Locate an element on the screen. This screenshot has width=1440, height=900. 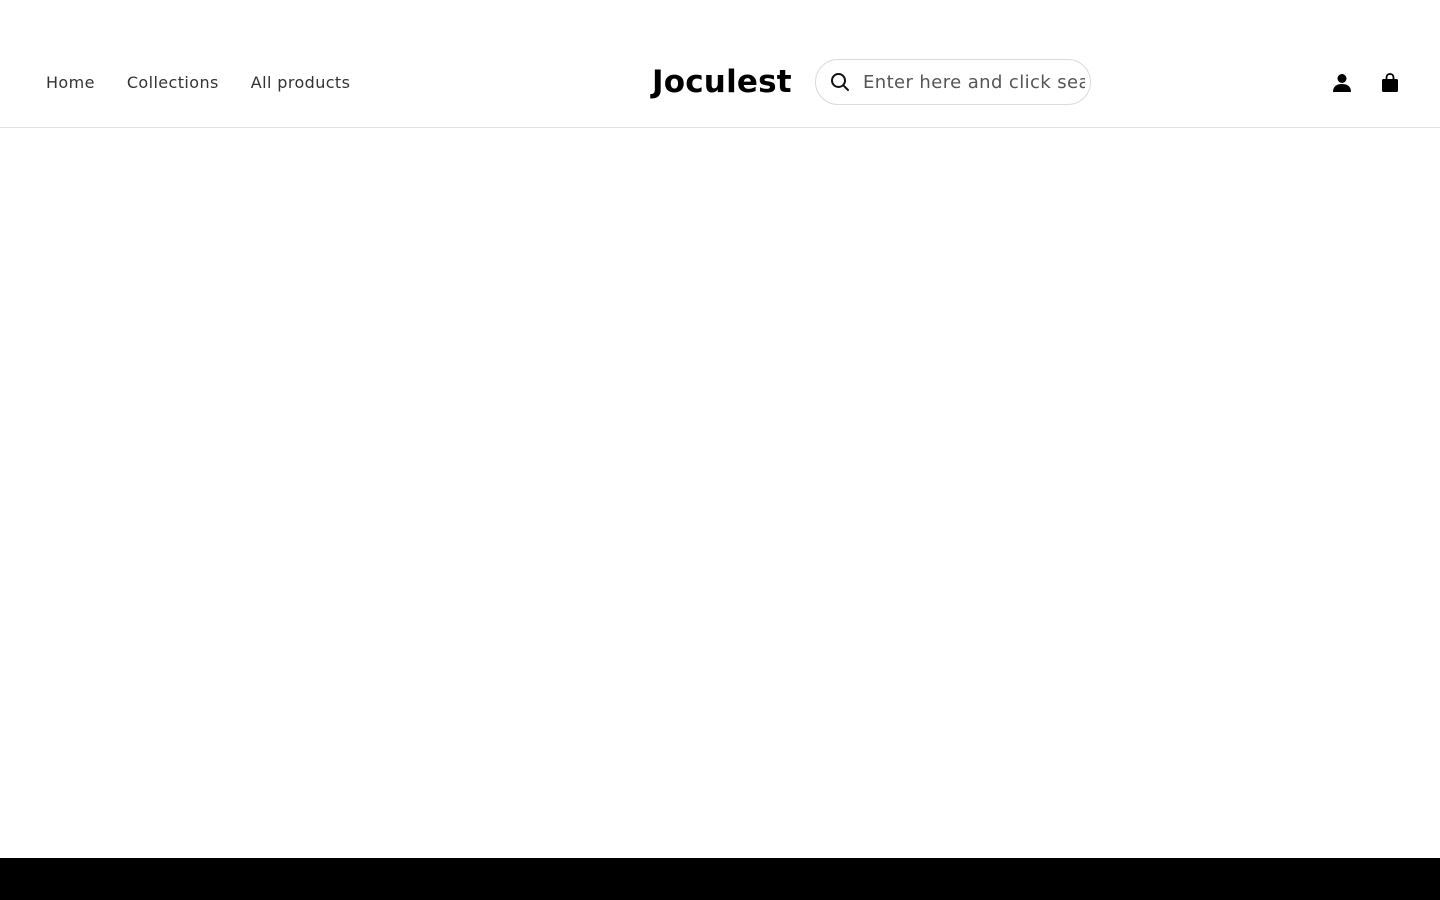
search-input is located at coordinates (974, 82).